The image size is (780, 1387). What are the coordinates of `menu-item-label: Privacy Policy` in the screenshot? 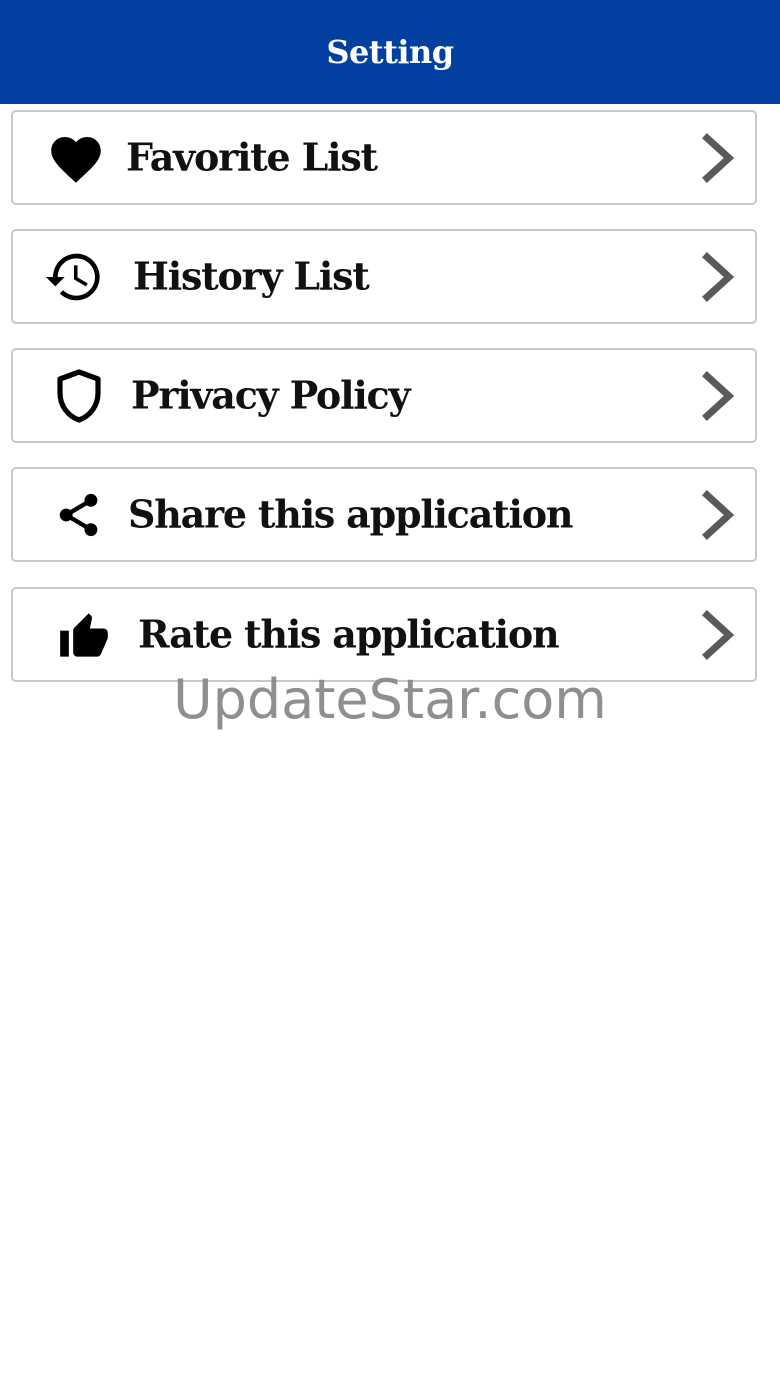 It's located at (271, 395).